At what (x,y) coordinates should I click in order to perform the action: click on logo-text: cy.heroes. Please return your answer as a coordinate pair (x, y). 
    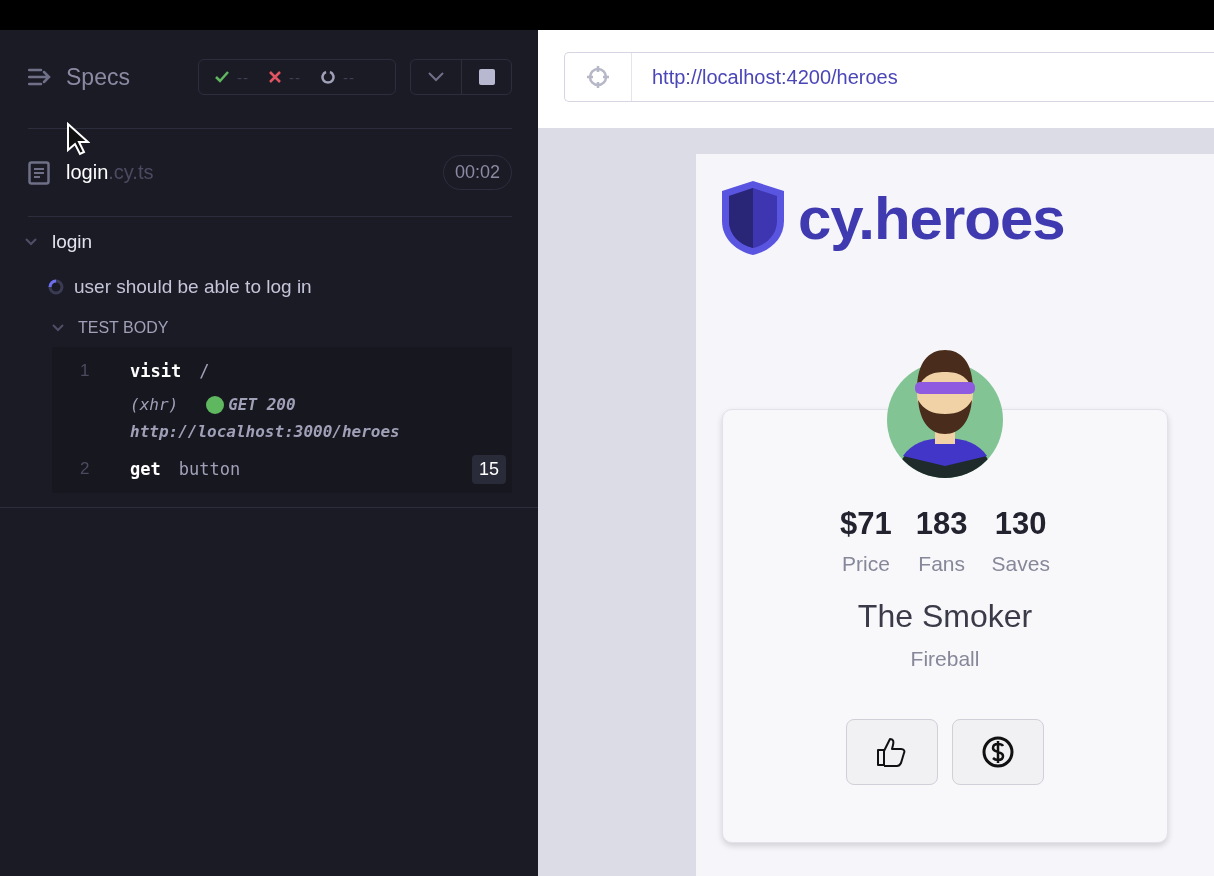
    Looking at the image, I should click on (931, 218).